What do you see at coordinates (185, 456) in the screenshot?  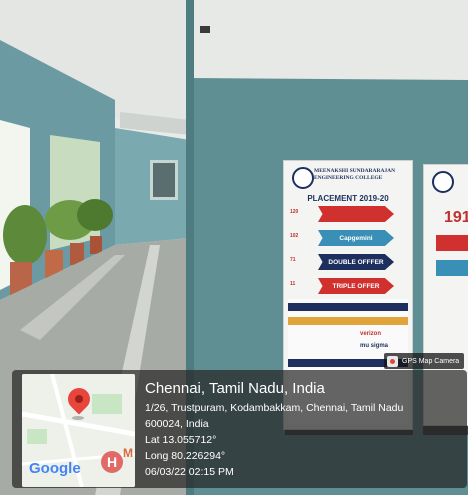 I see `longitude: Long 80.226294°` at bounding box center [185, 456].